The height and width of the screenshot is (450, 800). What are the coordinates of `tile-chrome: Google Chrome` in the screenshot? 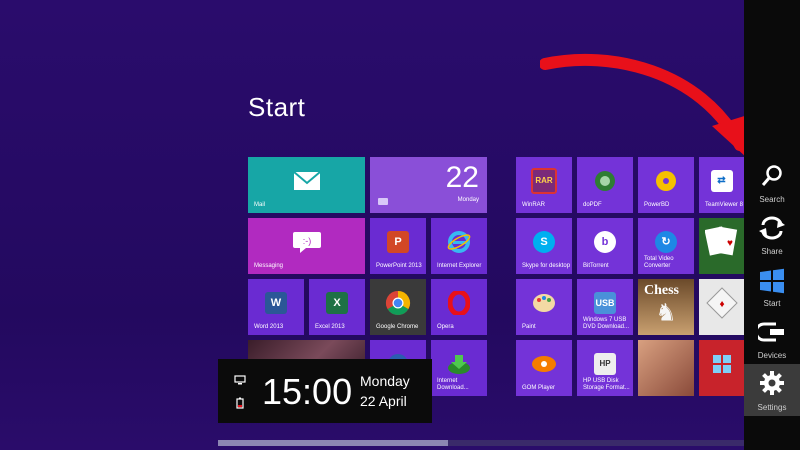 It's located at (398, 307).